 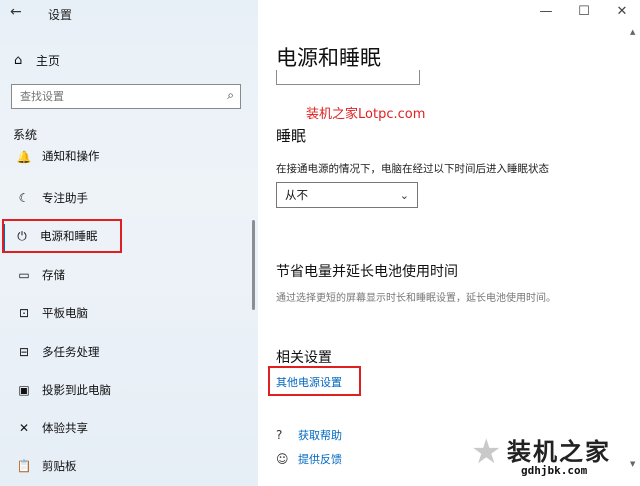 I want to click on give-feedback-label: 提供反馈, so click(x=320, y=459).